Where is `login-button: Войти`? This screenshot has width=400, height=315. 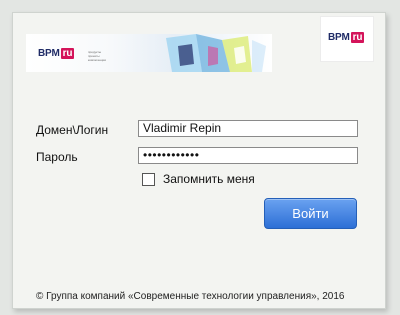 login-button: Войти is located at coordinates (310, 213).